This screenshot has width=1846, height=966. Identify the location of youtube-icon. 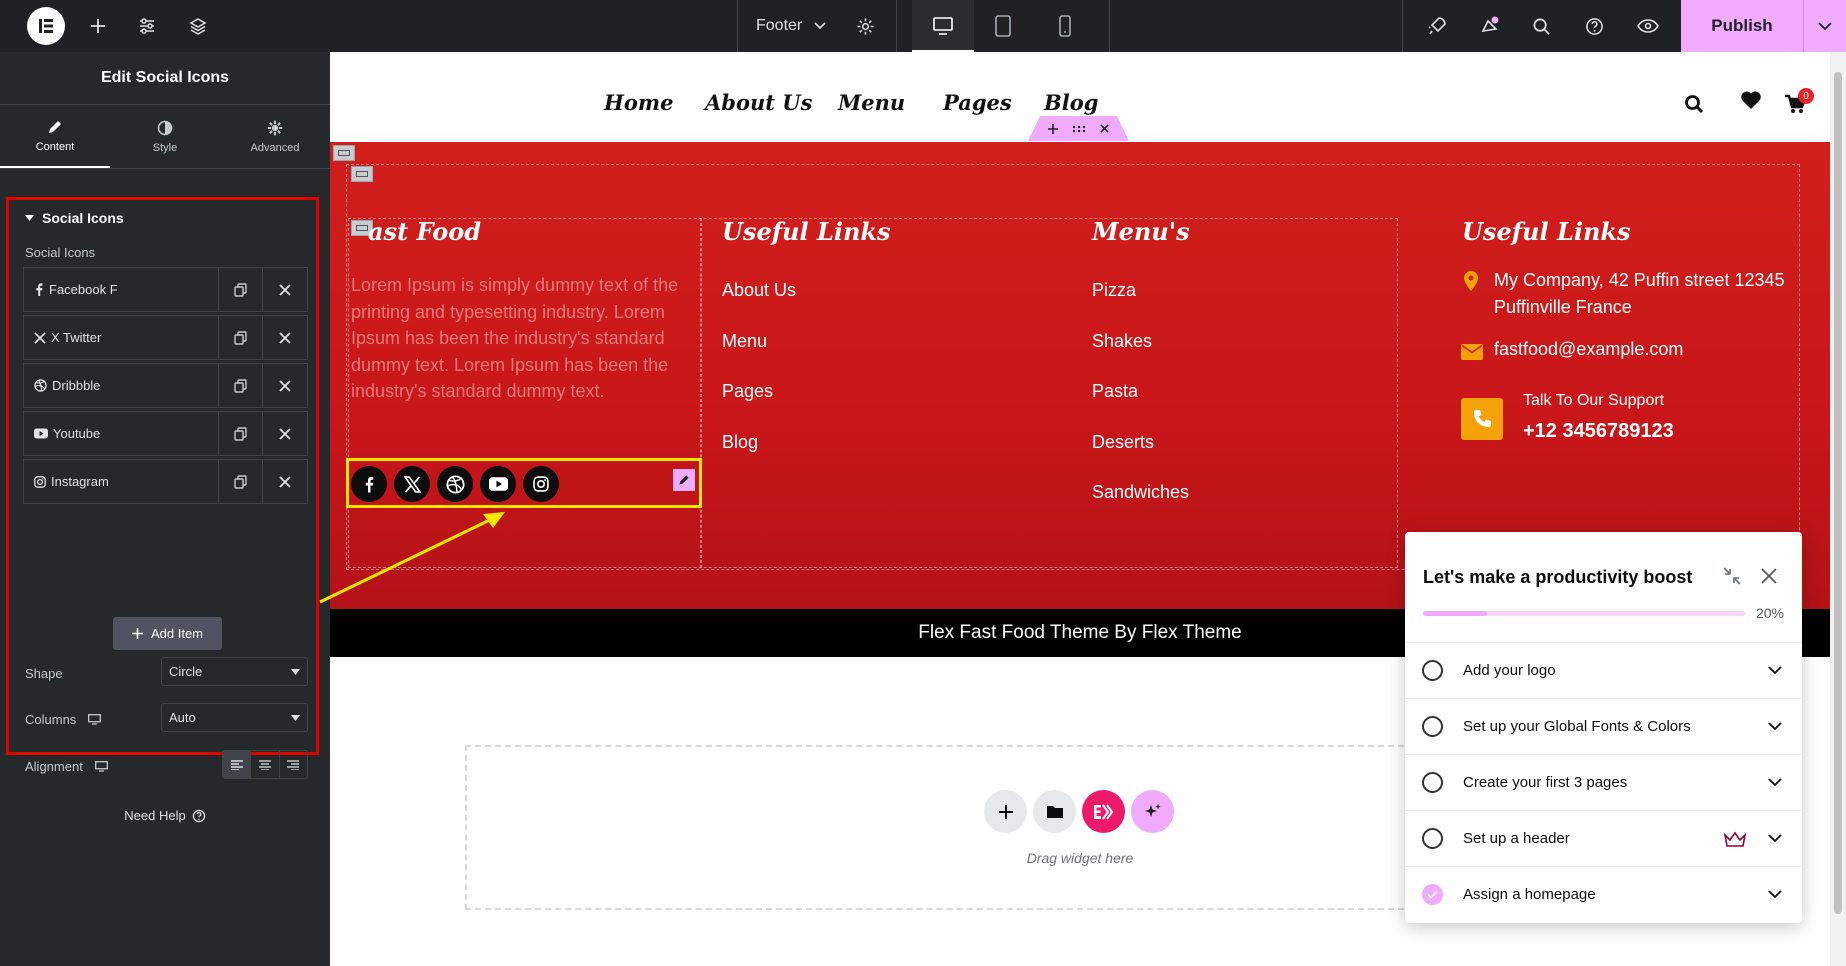
(498, 484).